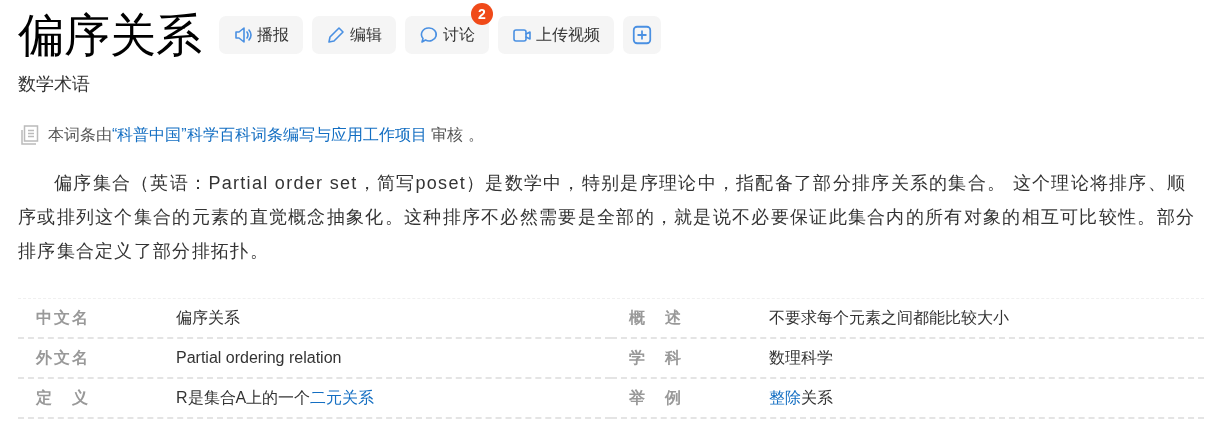 The width and height of the screenshot is (1232, 437). What do you see at coordinates (655, 317) in the screenshot?
I see `info-label: 概述` at bounding box center [655, 317].